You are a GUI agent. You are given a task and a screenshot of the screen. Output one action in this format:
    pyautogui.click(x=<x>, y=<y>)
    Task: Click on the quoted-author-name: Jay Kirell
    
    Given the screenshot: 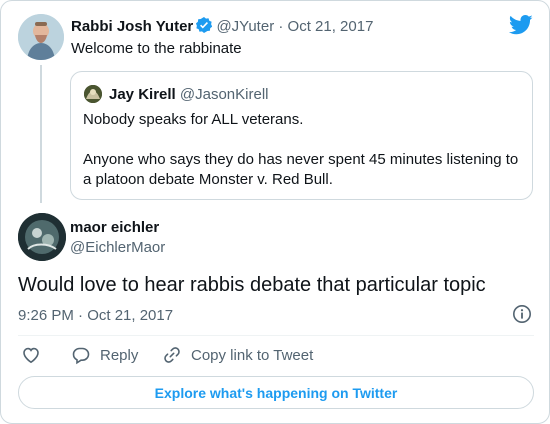 What is the action you would take?
    pyautogui.click(x=142, y=94)
    